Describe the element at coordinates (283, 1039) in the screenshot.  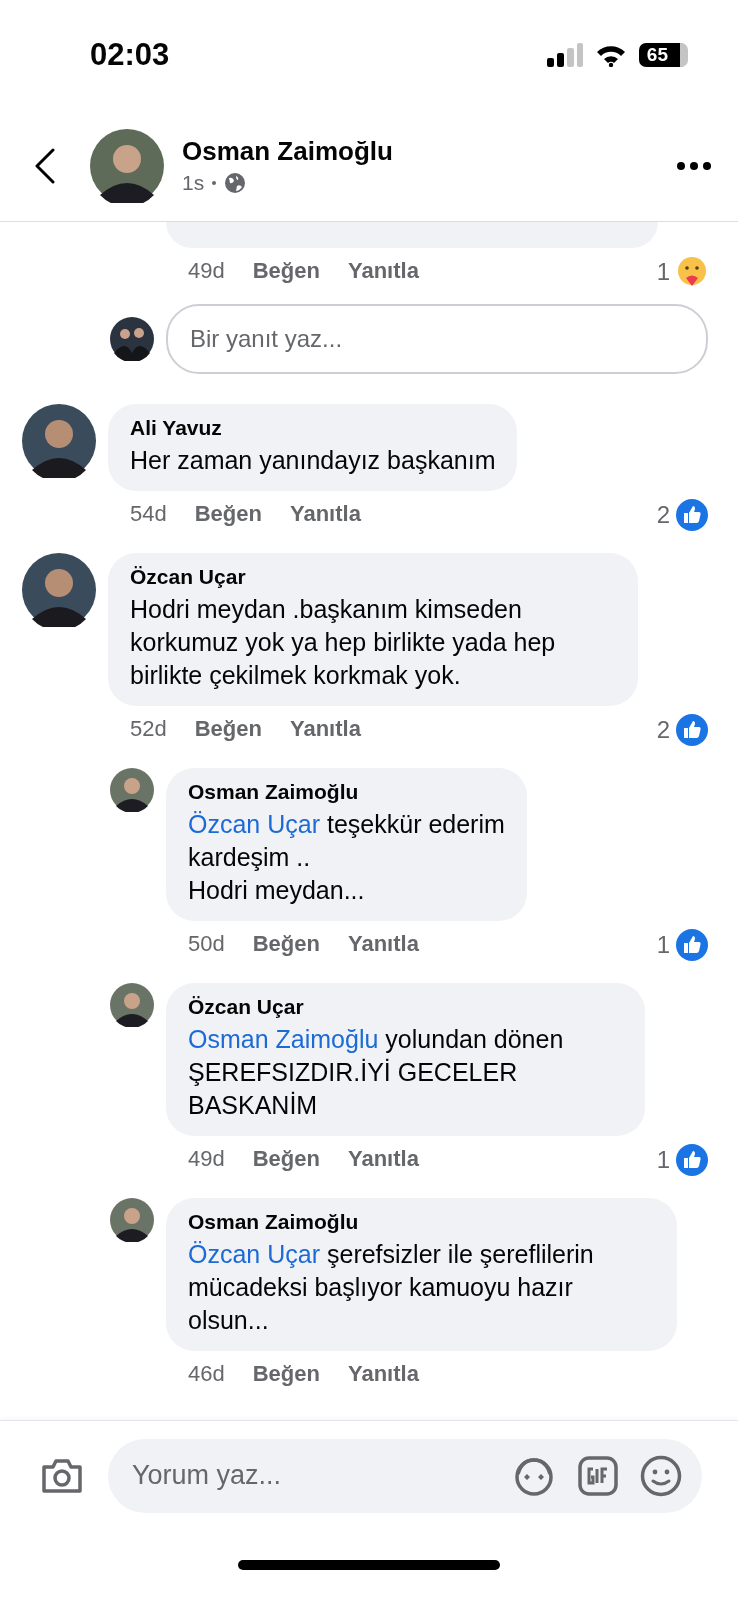
I see `mention-link: Osman Zaimoğlu` at that location.